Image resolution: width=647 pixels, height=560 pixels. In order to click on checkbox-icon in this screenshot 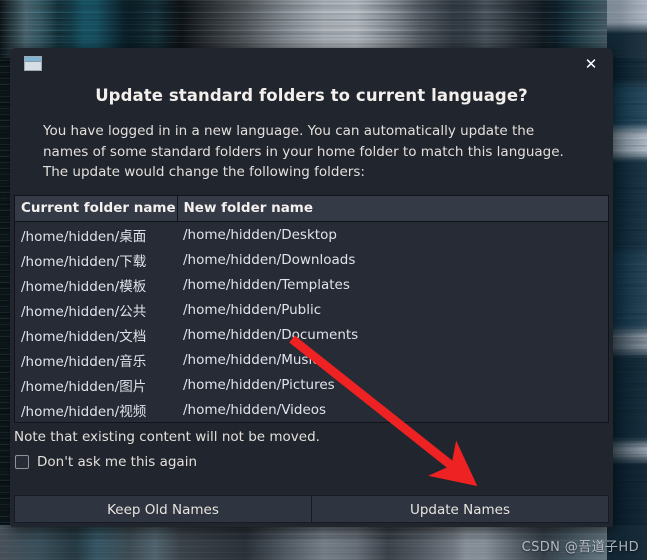, I will do `click(22, 462)`.